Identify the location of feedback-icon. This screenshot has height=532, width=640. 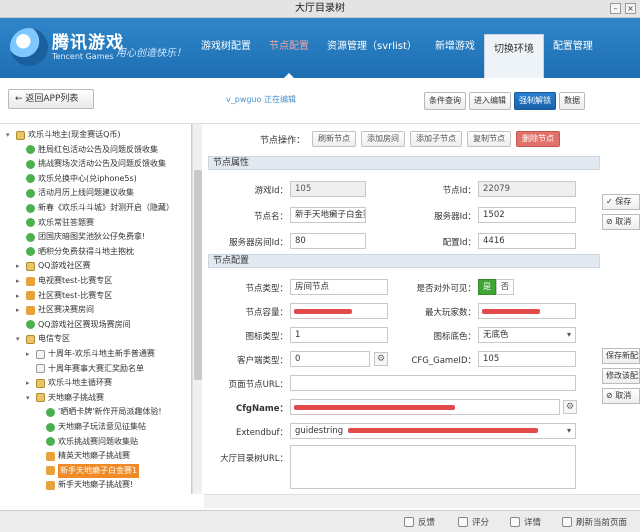
(409, 522).